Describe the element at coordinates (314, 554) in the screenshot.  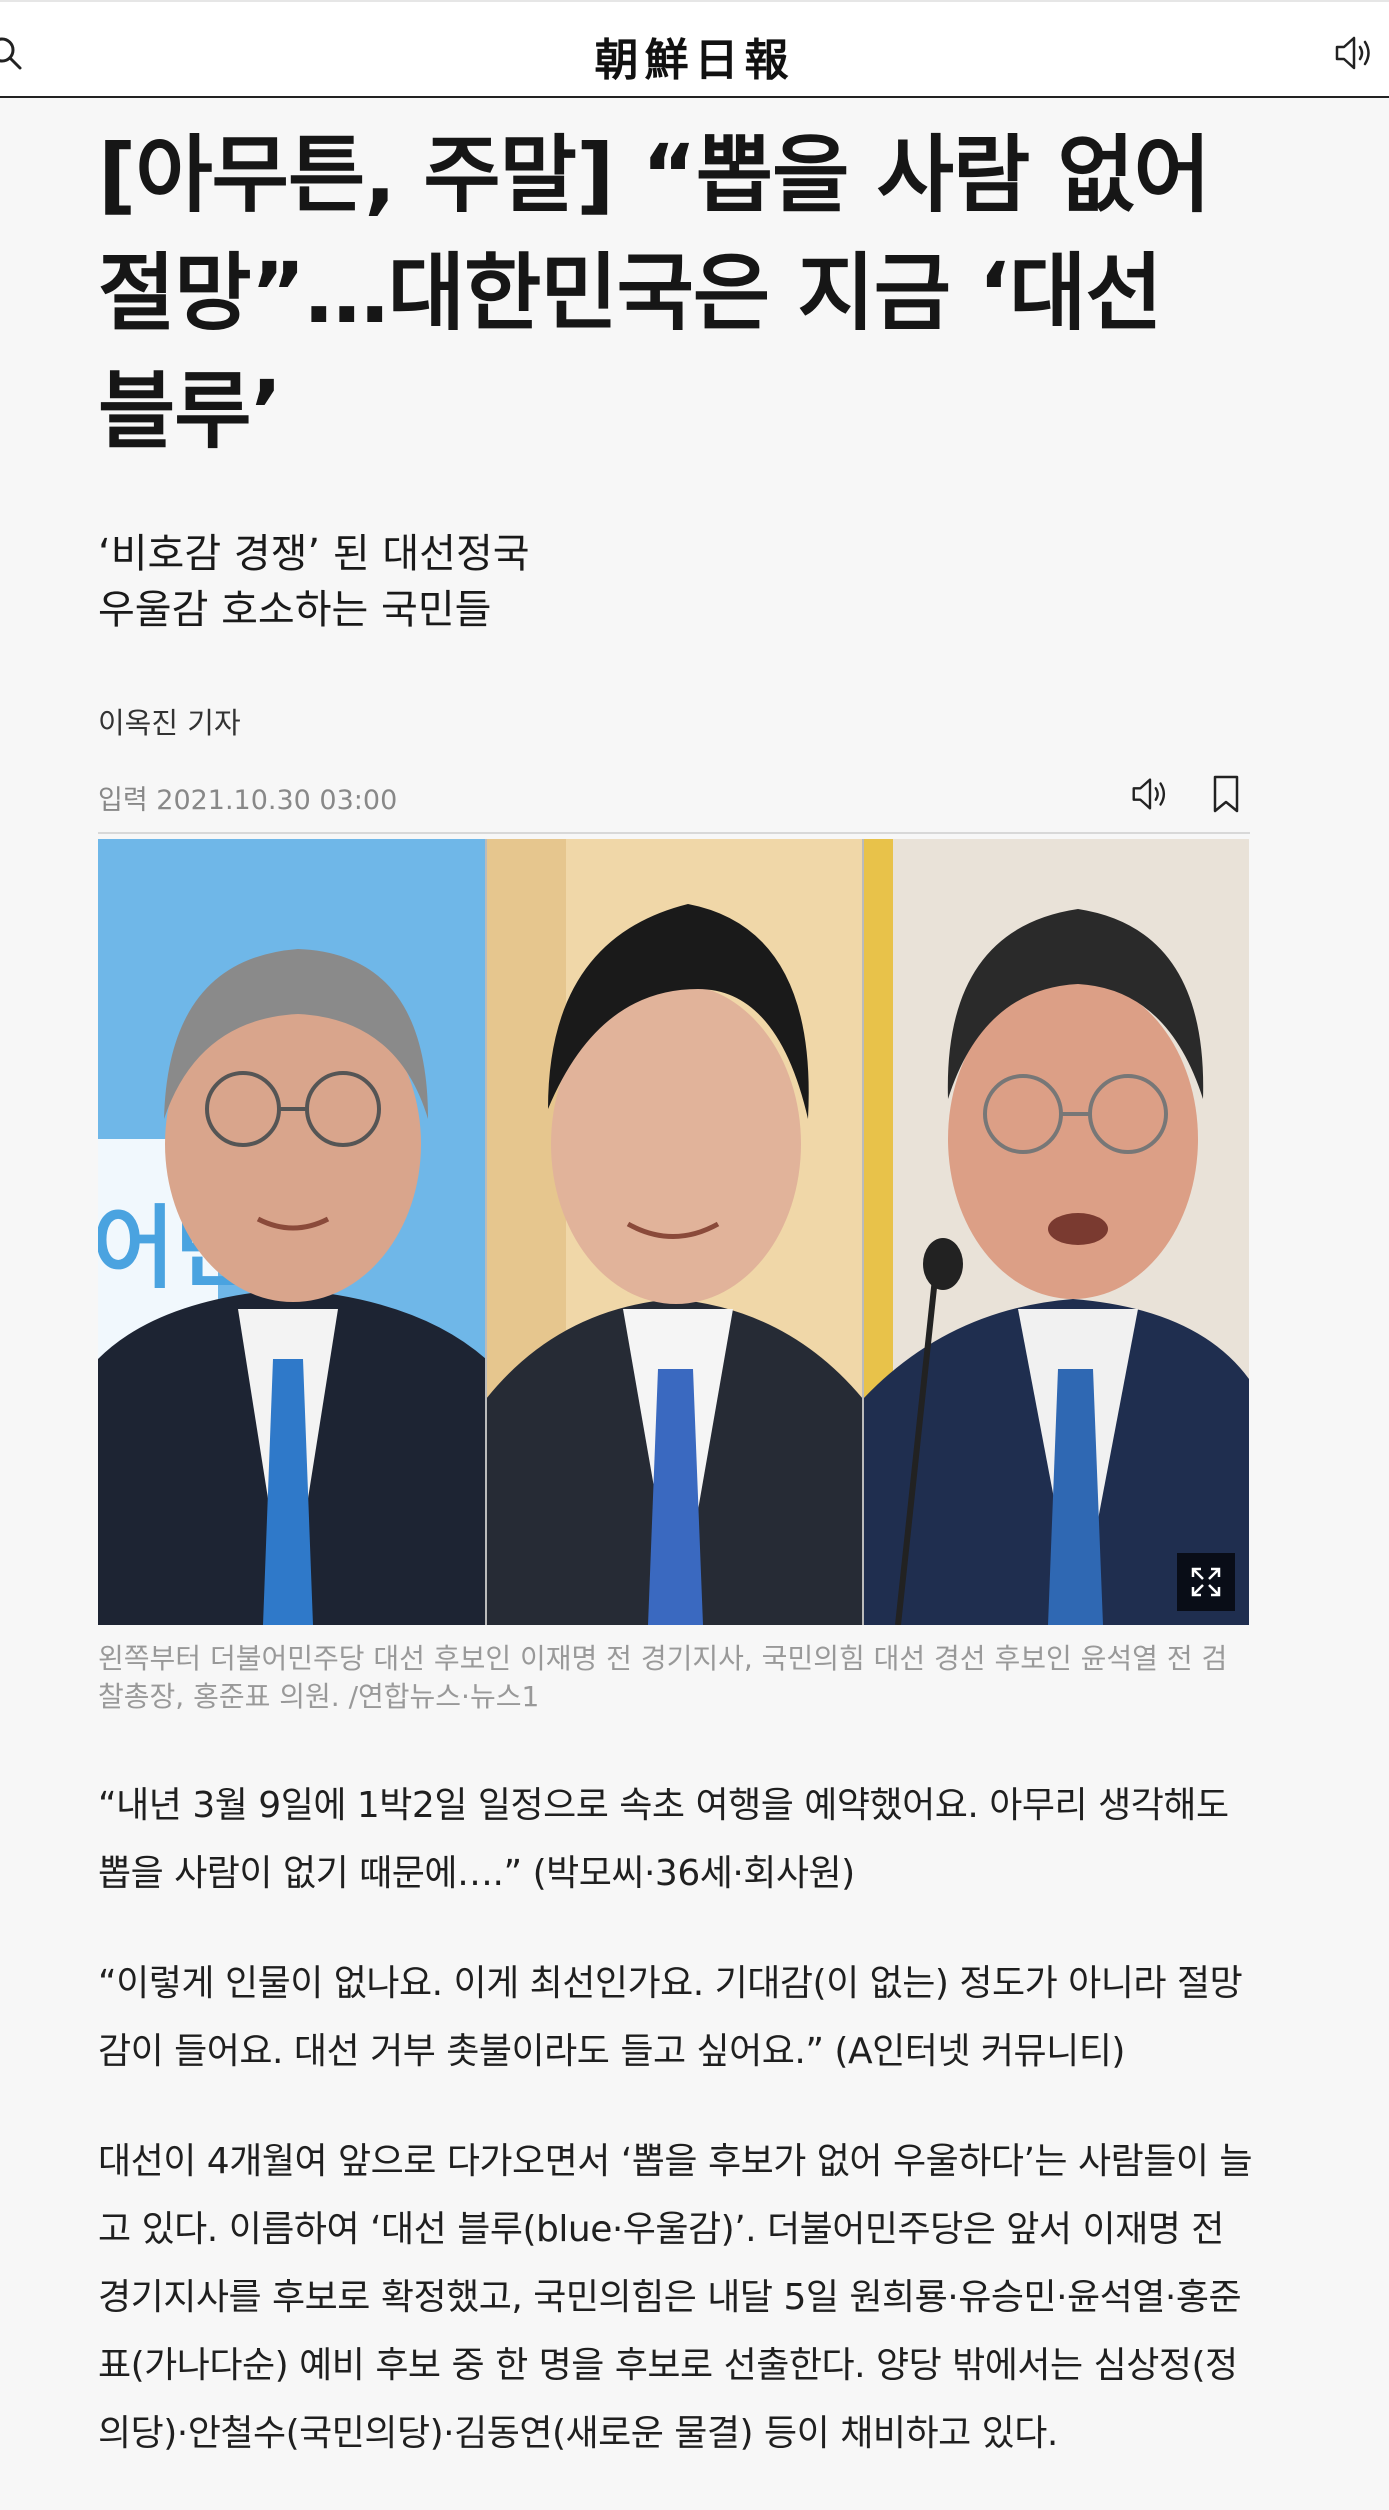
I see `subhead-line: ‘비호감 경쟁’ 된 대선정국` at that location.